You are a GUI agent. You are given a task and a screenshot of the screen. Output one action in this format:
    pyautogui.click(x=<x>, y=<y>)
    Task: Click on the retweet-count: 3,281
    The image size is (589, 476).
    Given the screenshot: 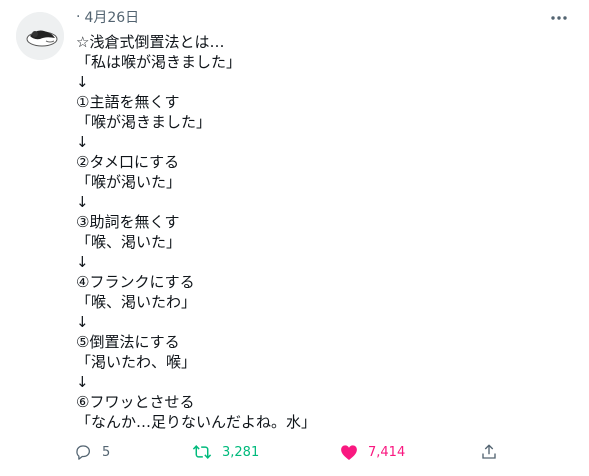 What is the action you would take?
    pyautogui.click(x=241, y=452)
    